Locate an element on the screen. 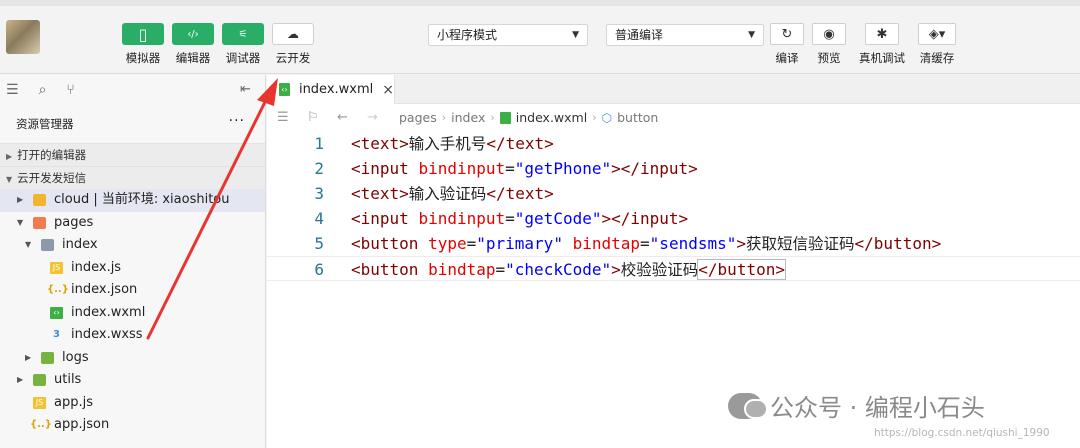  section-project: ▼ 云开发发短信 is located at coordinates (132, 177).